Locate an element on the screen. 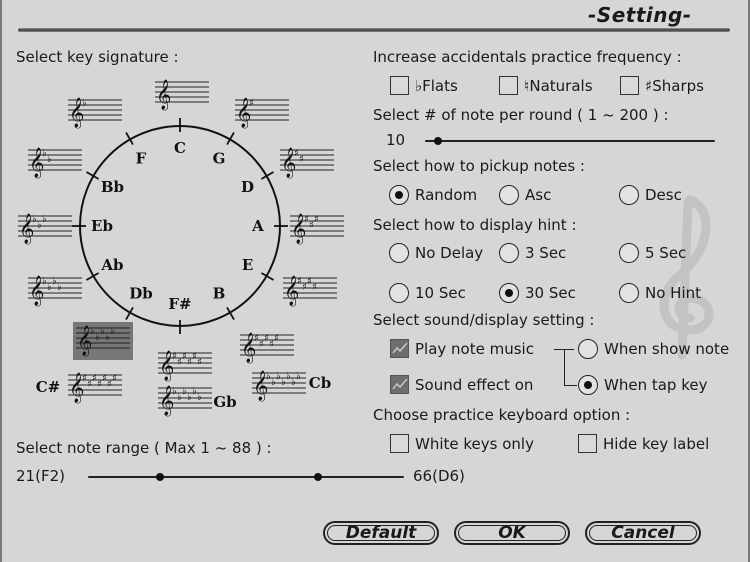 The image size is (750, 562). naturals-checkbox: ♮ Naturals is located at coordinates (546, 85).